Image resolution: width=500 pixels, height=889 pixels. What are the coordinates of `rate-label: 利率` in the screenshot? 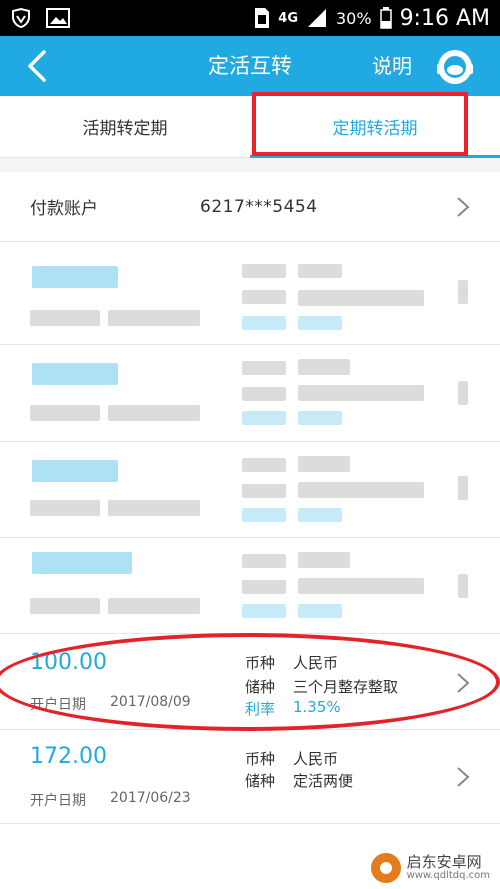 It's located at (260, 709).